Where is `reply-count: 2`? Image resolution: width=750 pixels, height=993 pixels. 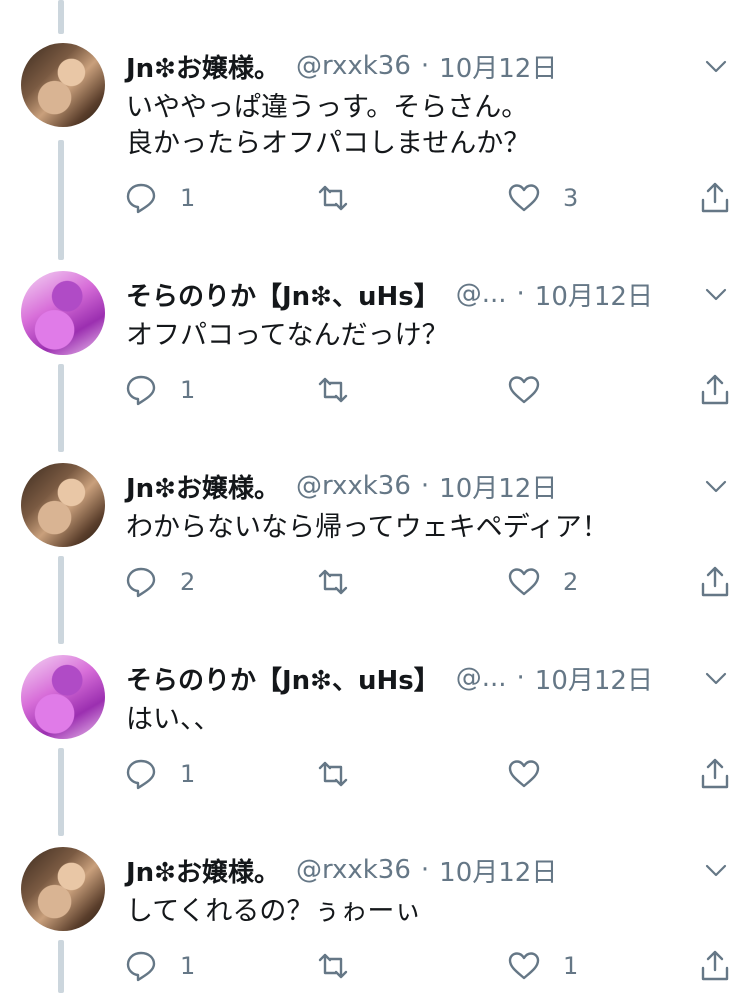
reply-count: 2 is located at coordinates (188, 582).